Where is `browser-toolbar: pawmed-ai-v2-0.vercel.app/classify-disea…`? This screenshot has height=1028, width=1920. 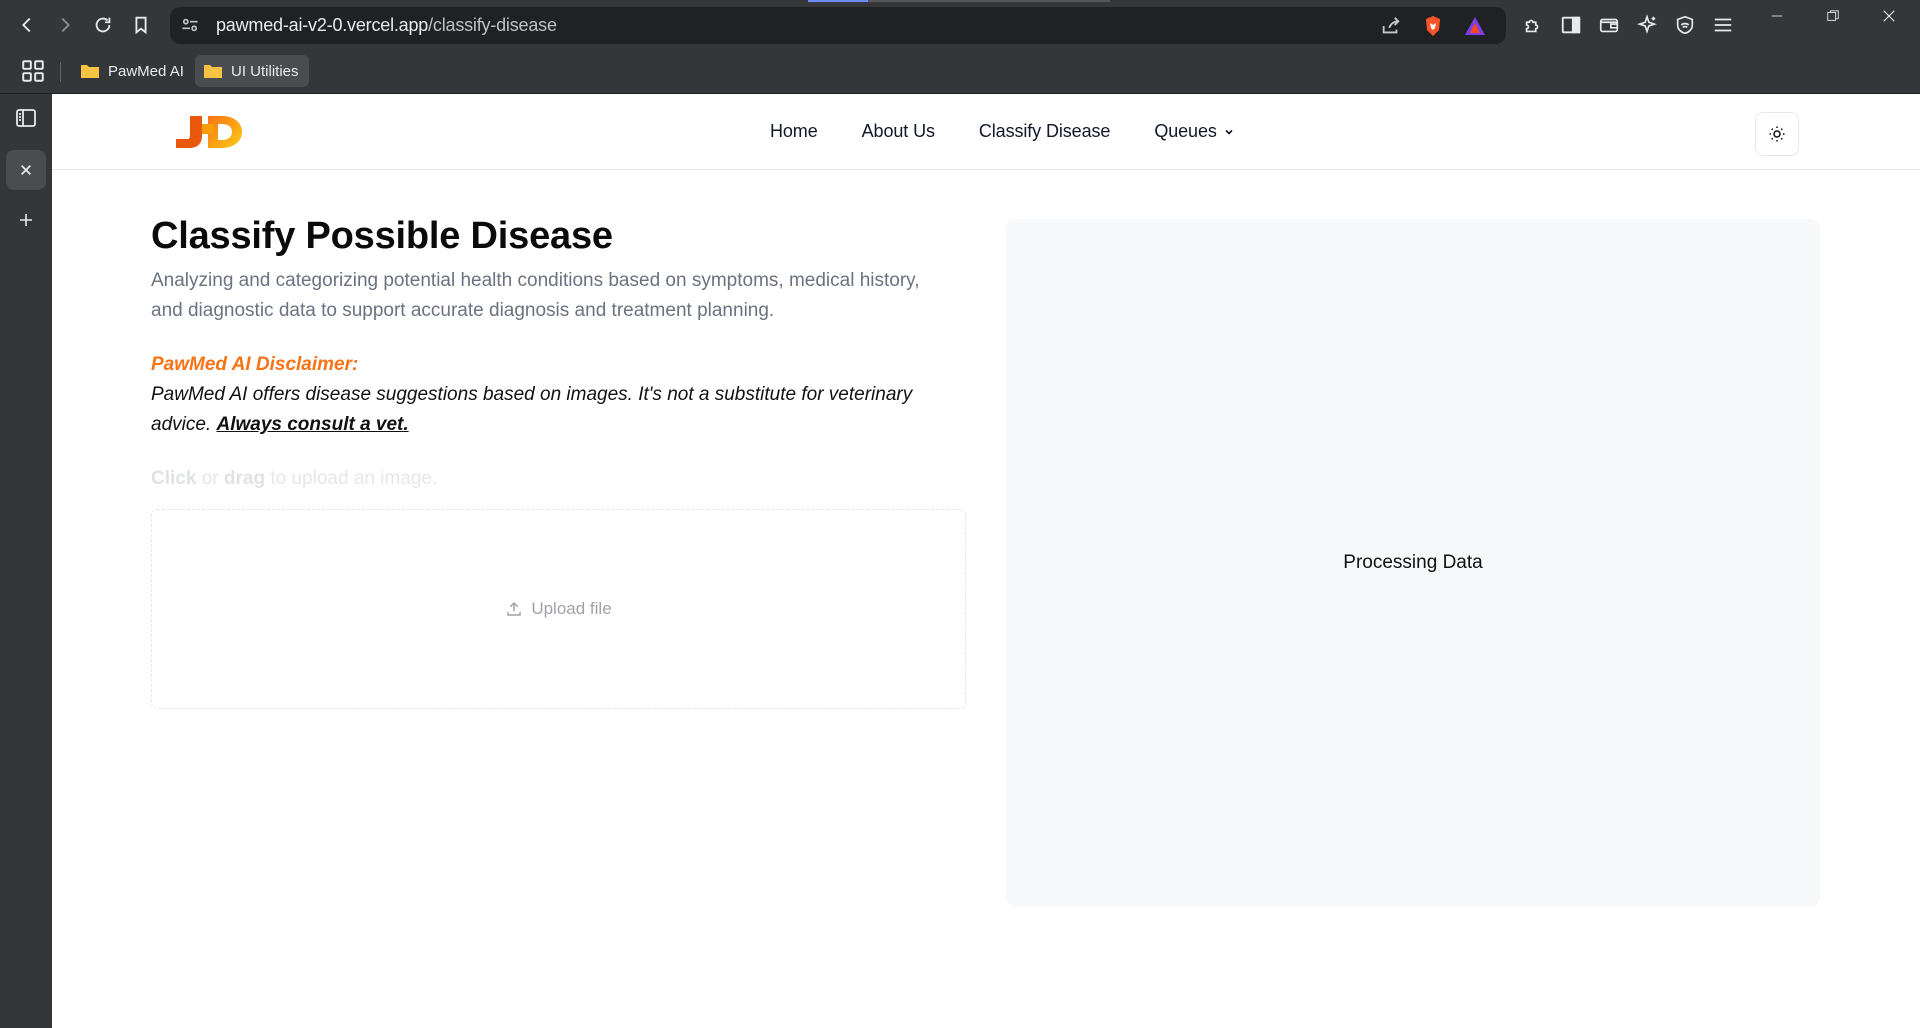 browser-toolbar: pawmed-ai-v2-0.vercel.app/classify-disea… is located at coordinates (960, 25).